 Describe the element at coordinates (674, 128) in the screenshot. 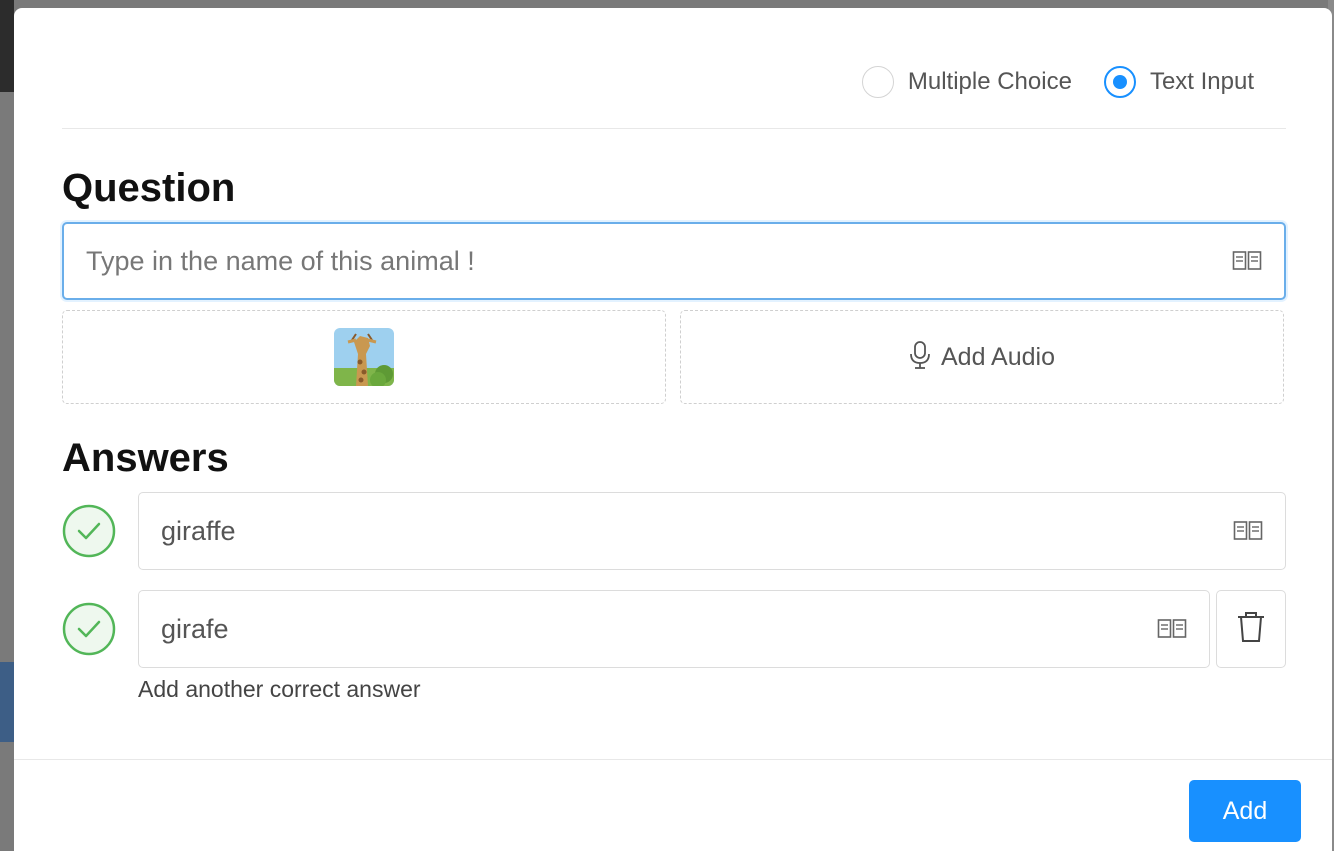

I see `header-divider` at that location.